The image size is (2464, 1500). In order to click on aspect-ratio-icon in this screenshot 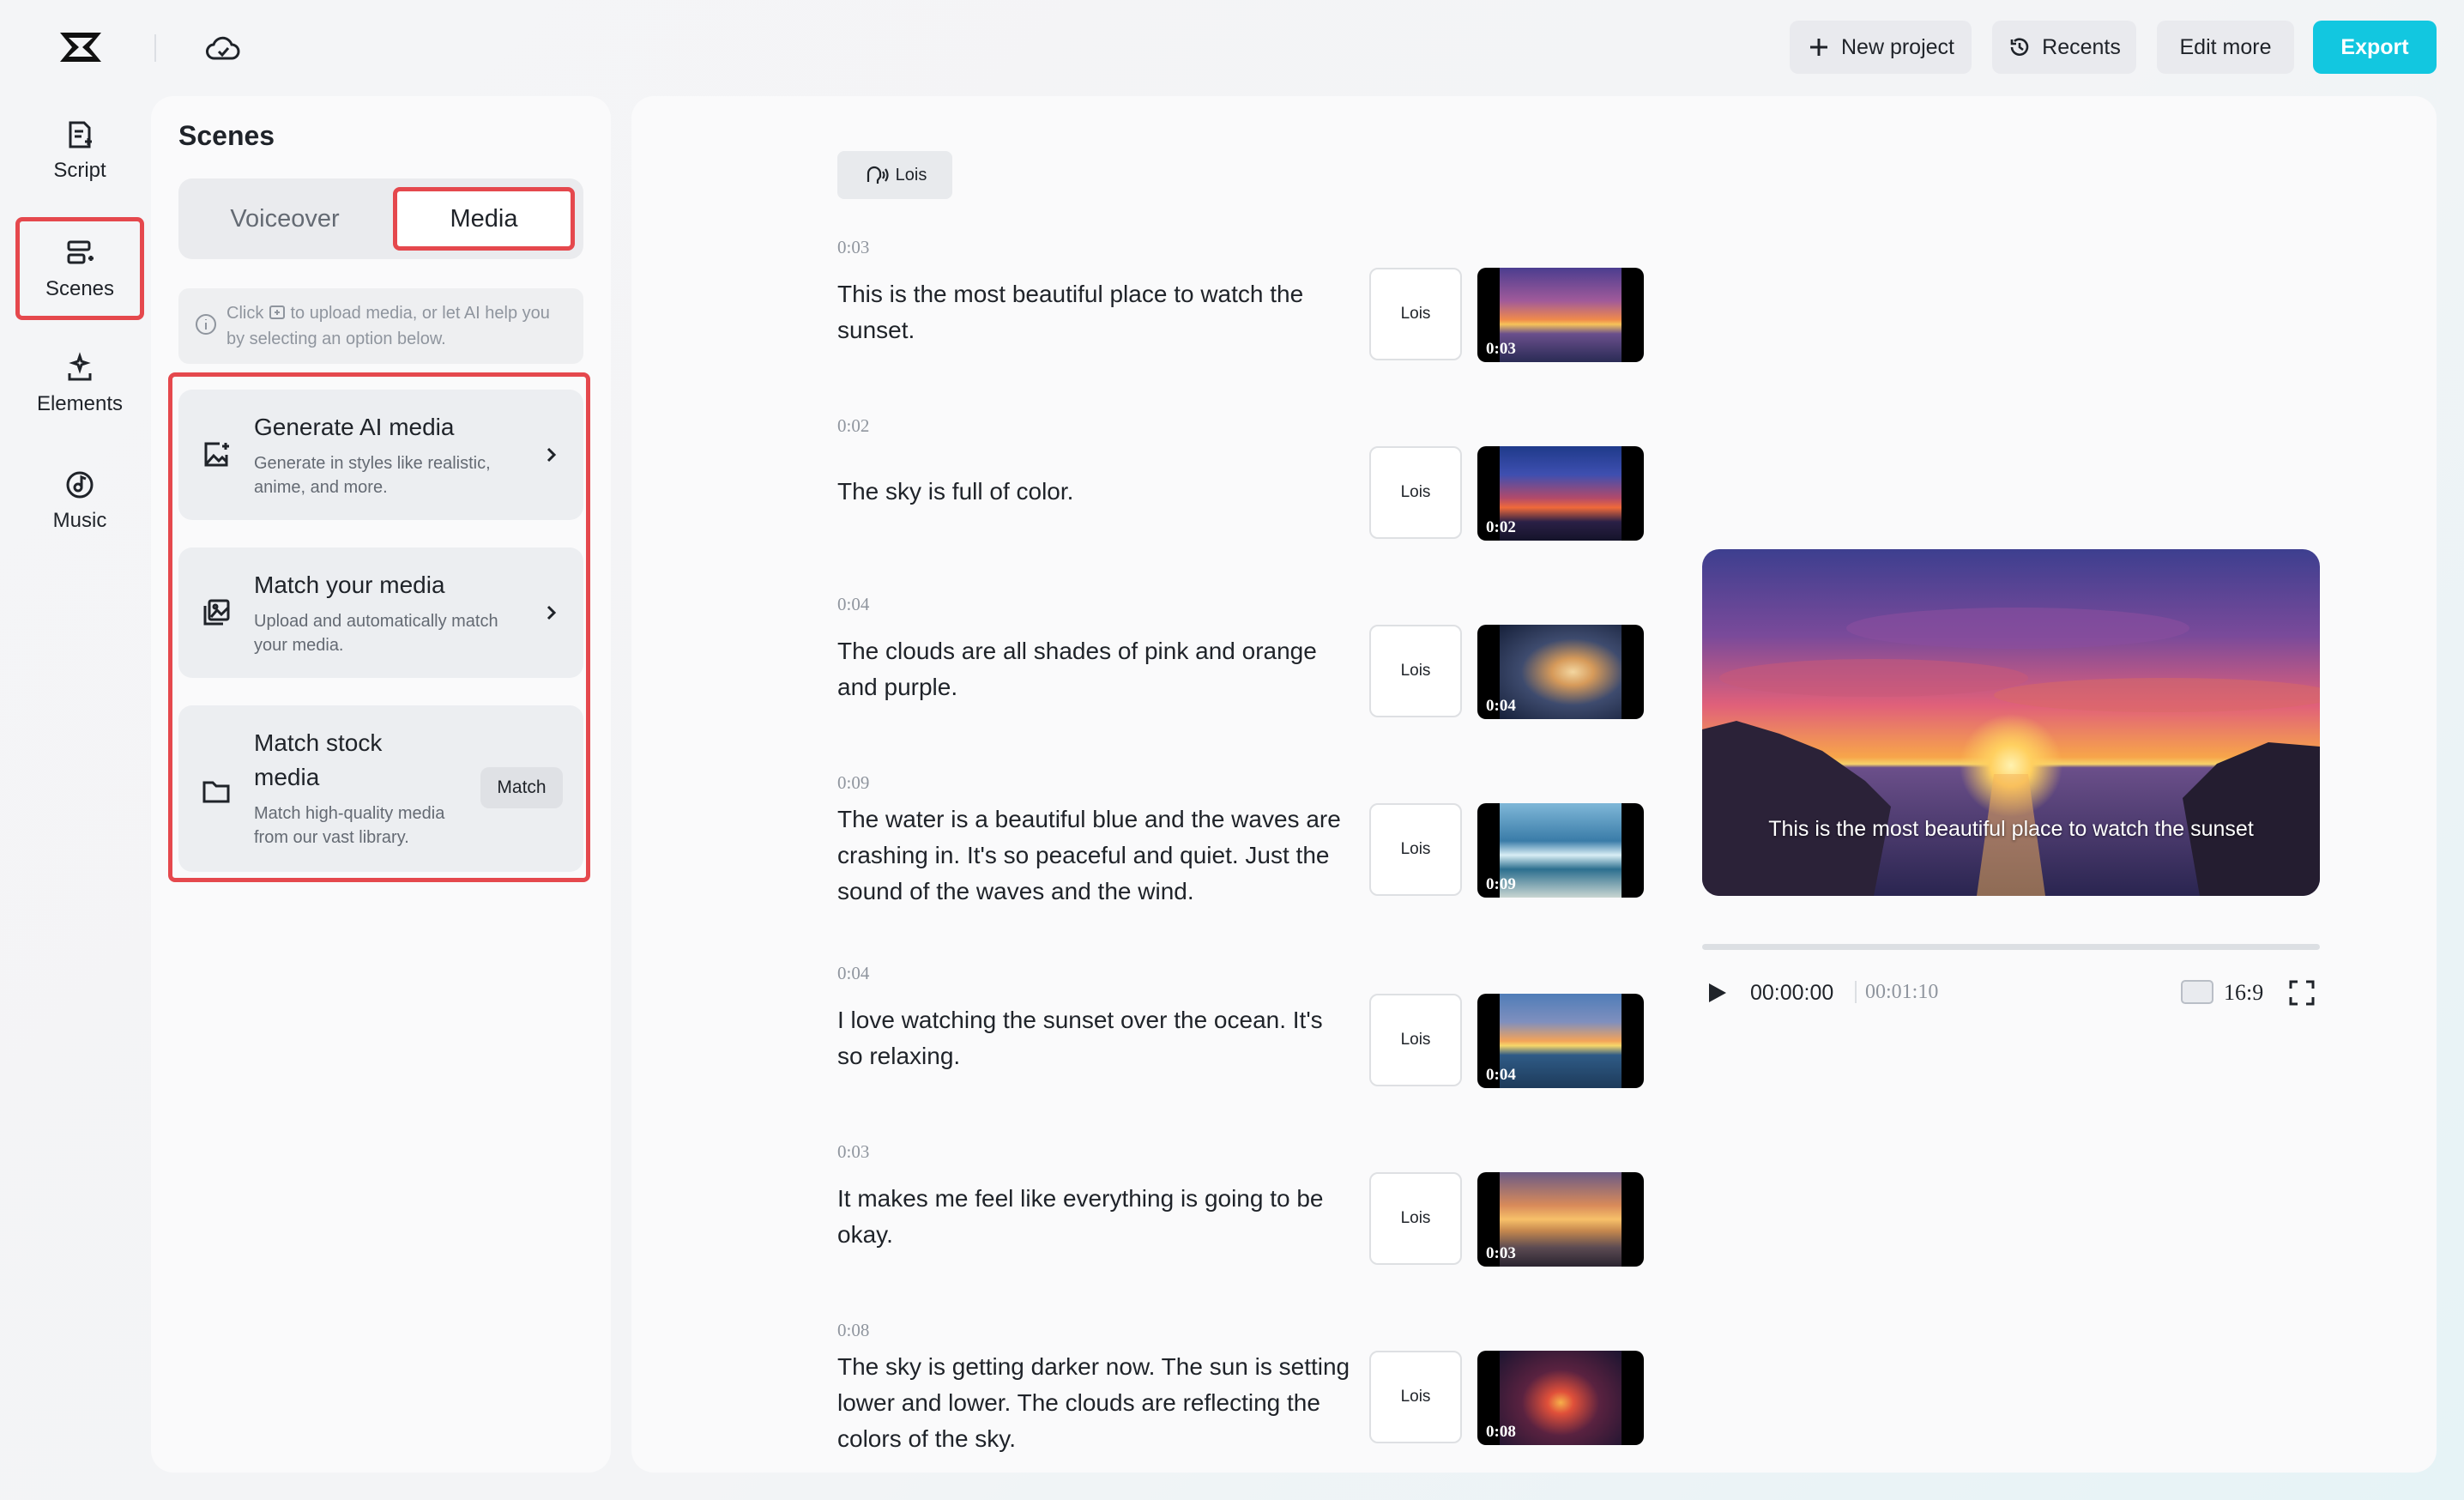, I will do `click(2197, 992)`.